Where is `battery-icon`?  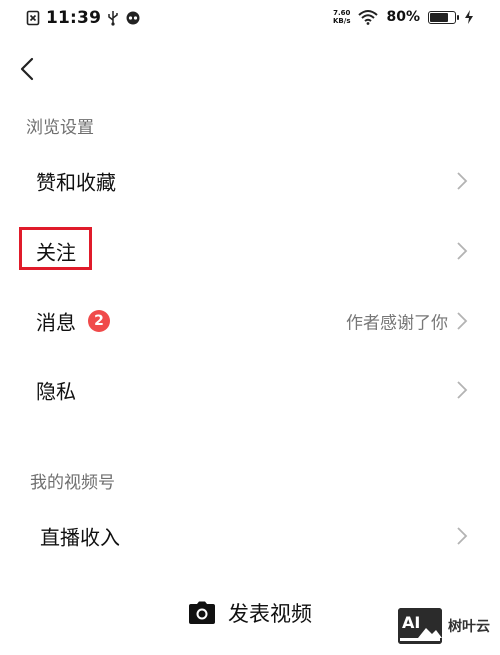
battery-icon is located at coordinates (443, 17).